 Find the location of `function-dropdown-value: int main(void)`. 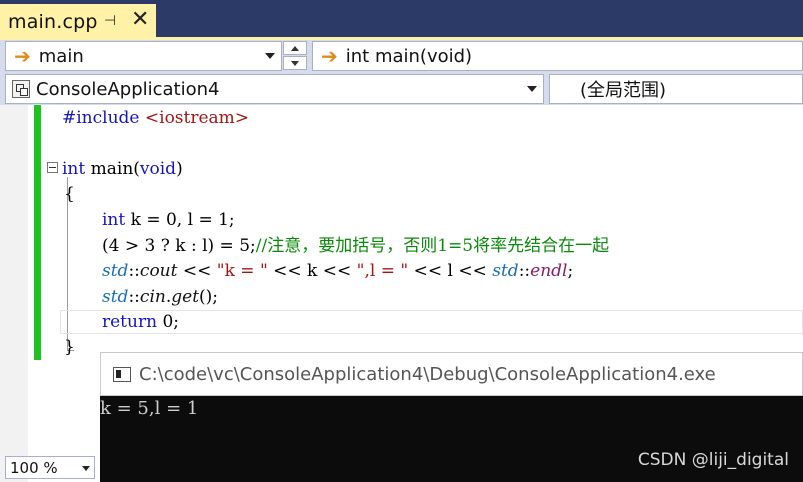

function-dropdown-value: int main(void) is located at coordinates (409, 56).